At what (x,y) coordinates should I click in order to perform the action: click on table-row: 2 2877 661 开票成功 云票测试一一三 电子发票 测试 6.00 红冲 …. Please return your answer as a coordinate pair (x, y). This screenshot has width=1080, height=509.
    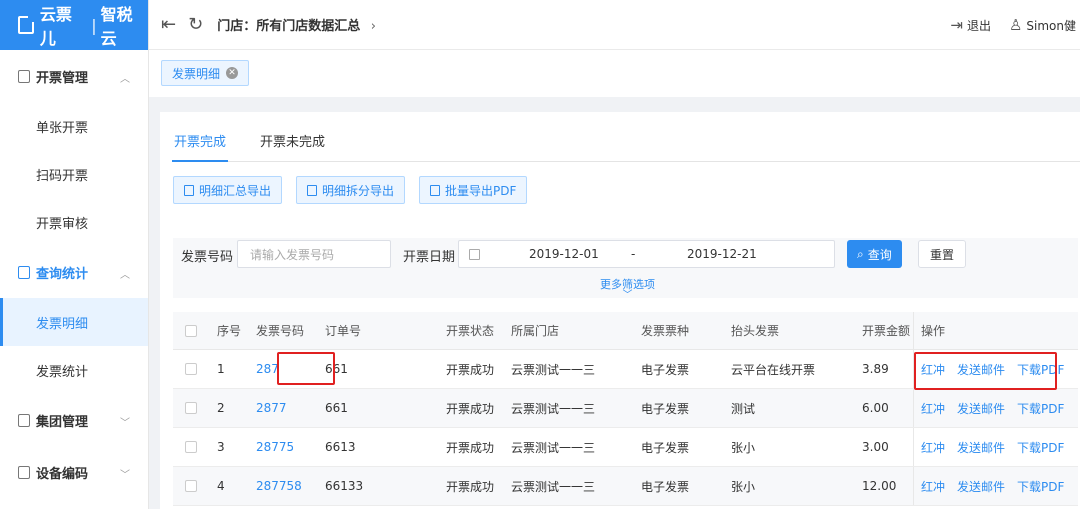
    Looking at the image, I should click on (625, 408).